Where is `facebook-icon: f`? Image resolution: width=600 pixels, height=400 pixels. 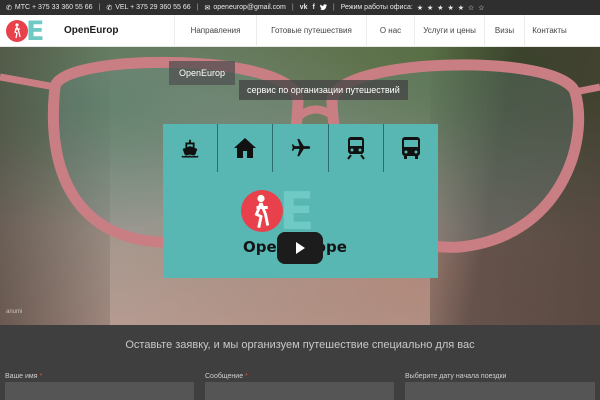
facebook-icon: f is located at coordinates (313, 8).